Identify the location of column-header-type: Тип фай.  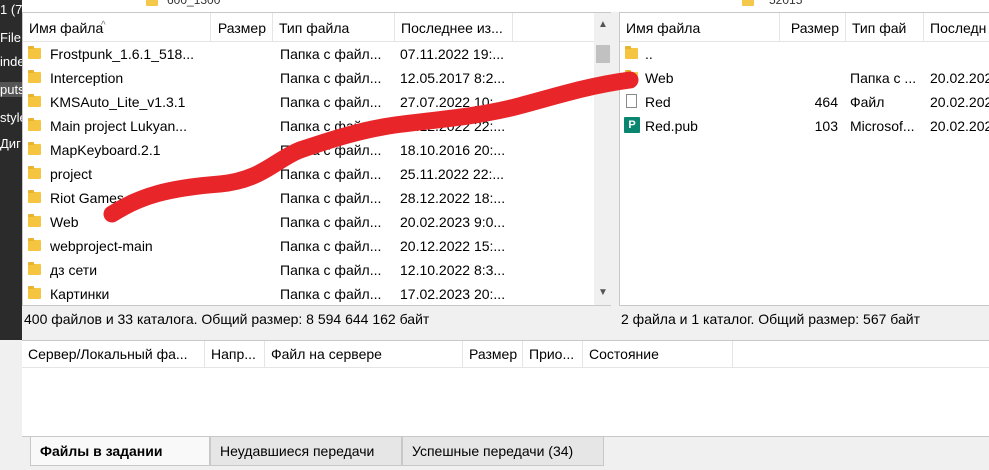
(885, 27).